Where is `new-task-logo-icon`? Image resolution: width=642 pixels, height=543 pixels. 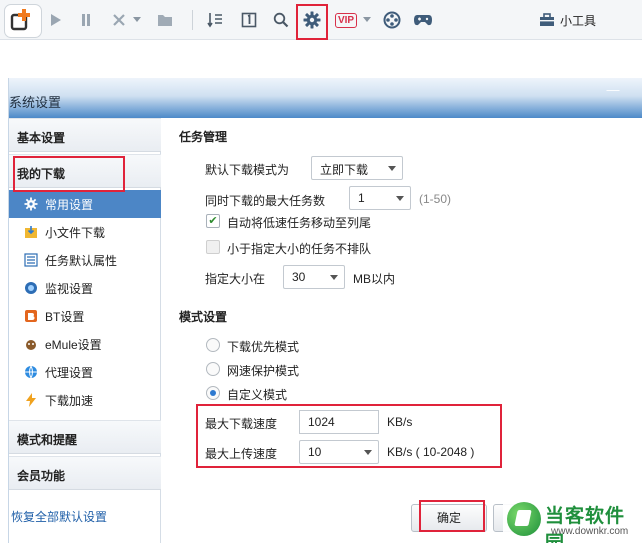
new-task-logo-icon is located at coordinates (23, 21).